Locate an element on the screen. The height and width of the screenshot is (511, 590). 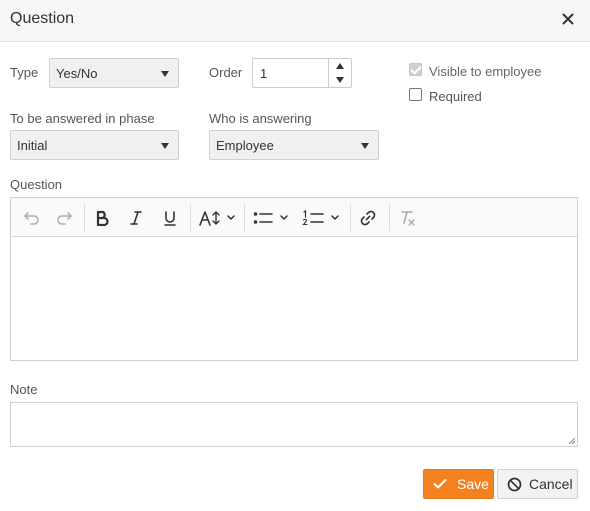
save-label: Save is located at coordinates (473, 484).